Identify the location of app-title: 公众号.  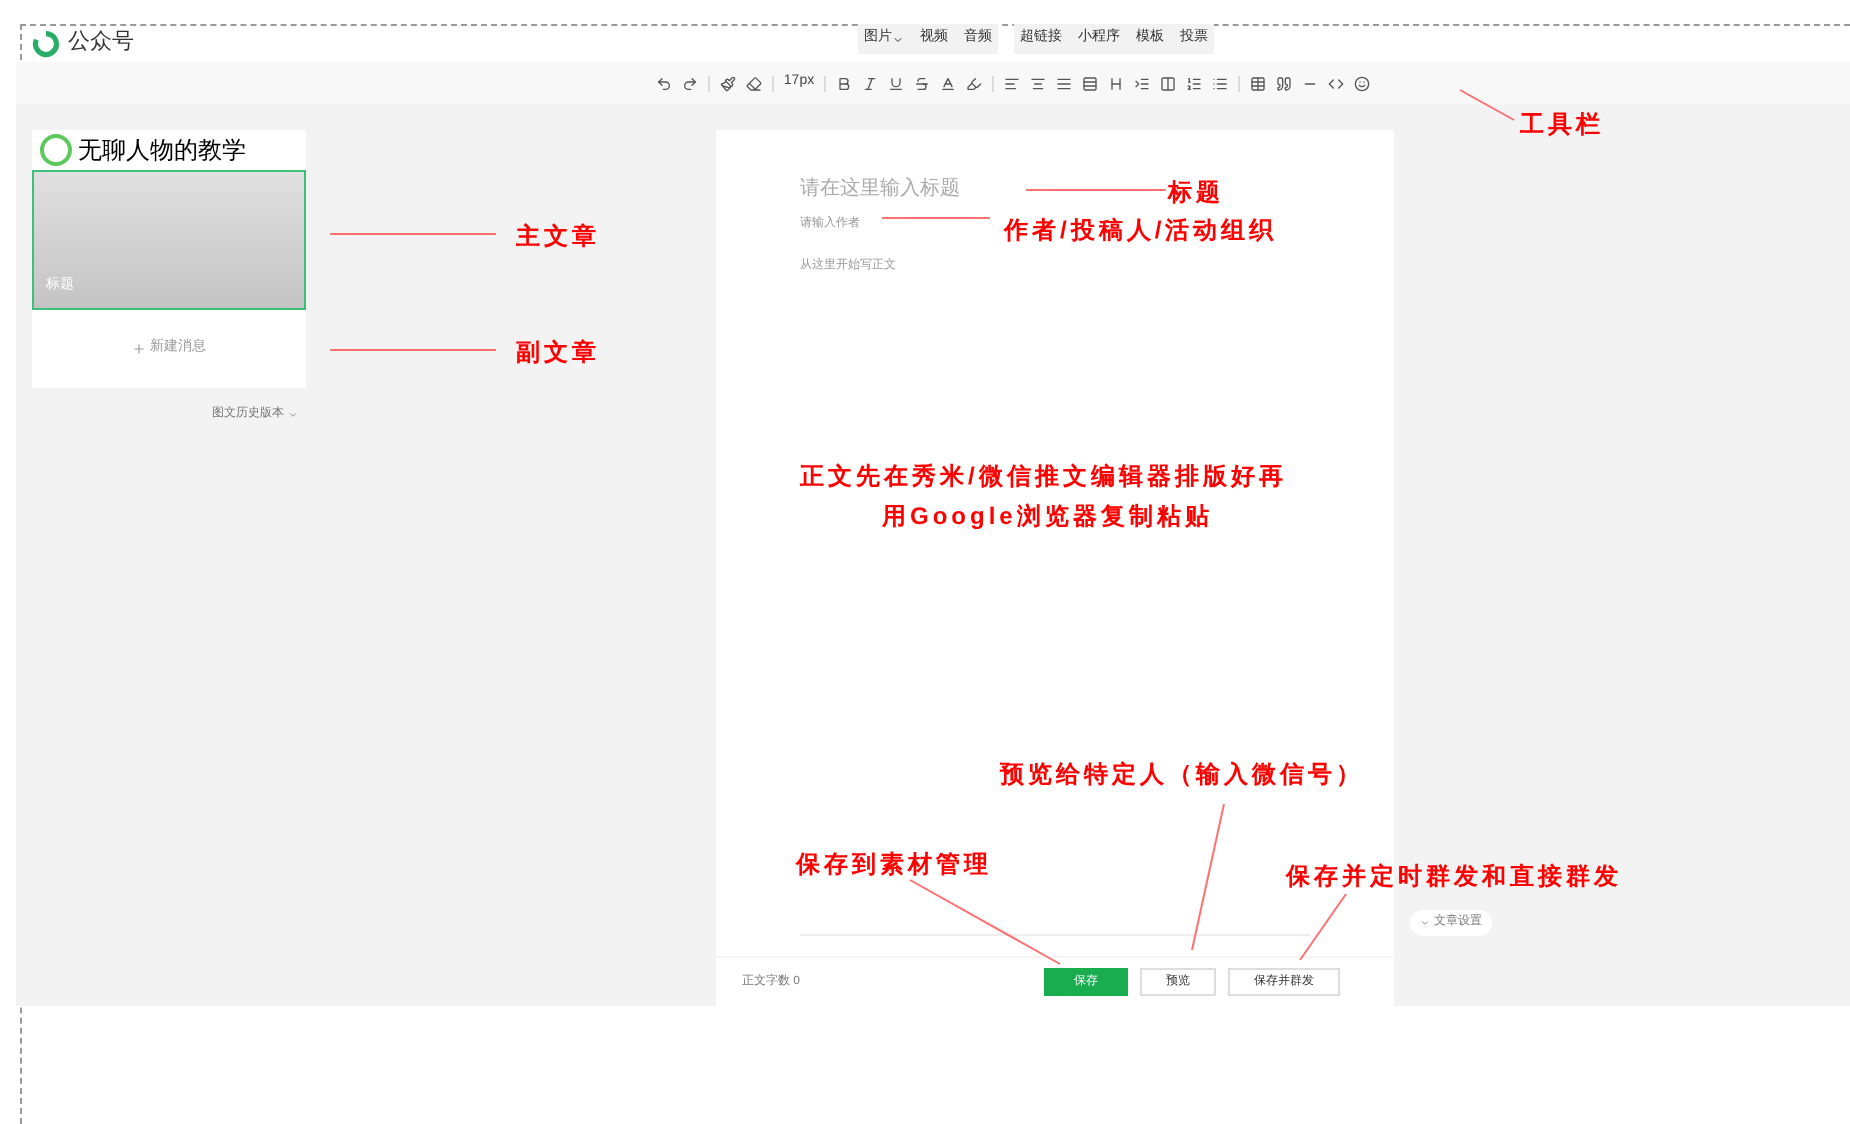
(101, 43).